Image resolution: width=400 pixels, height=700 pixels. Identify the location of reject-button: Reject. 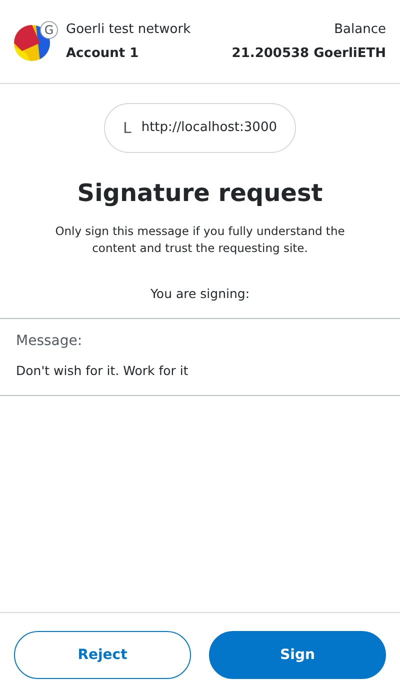
(102, 655).